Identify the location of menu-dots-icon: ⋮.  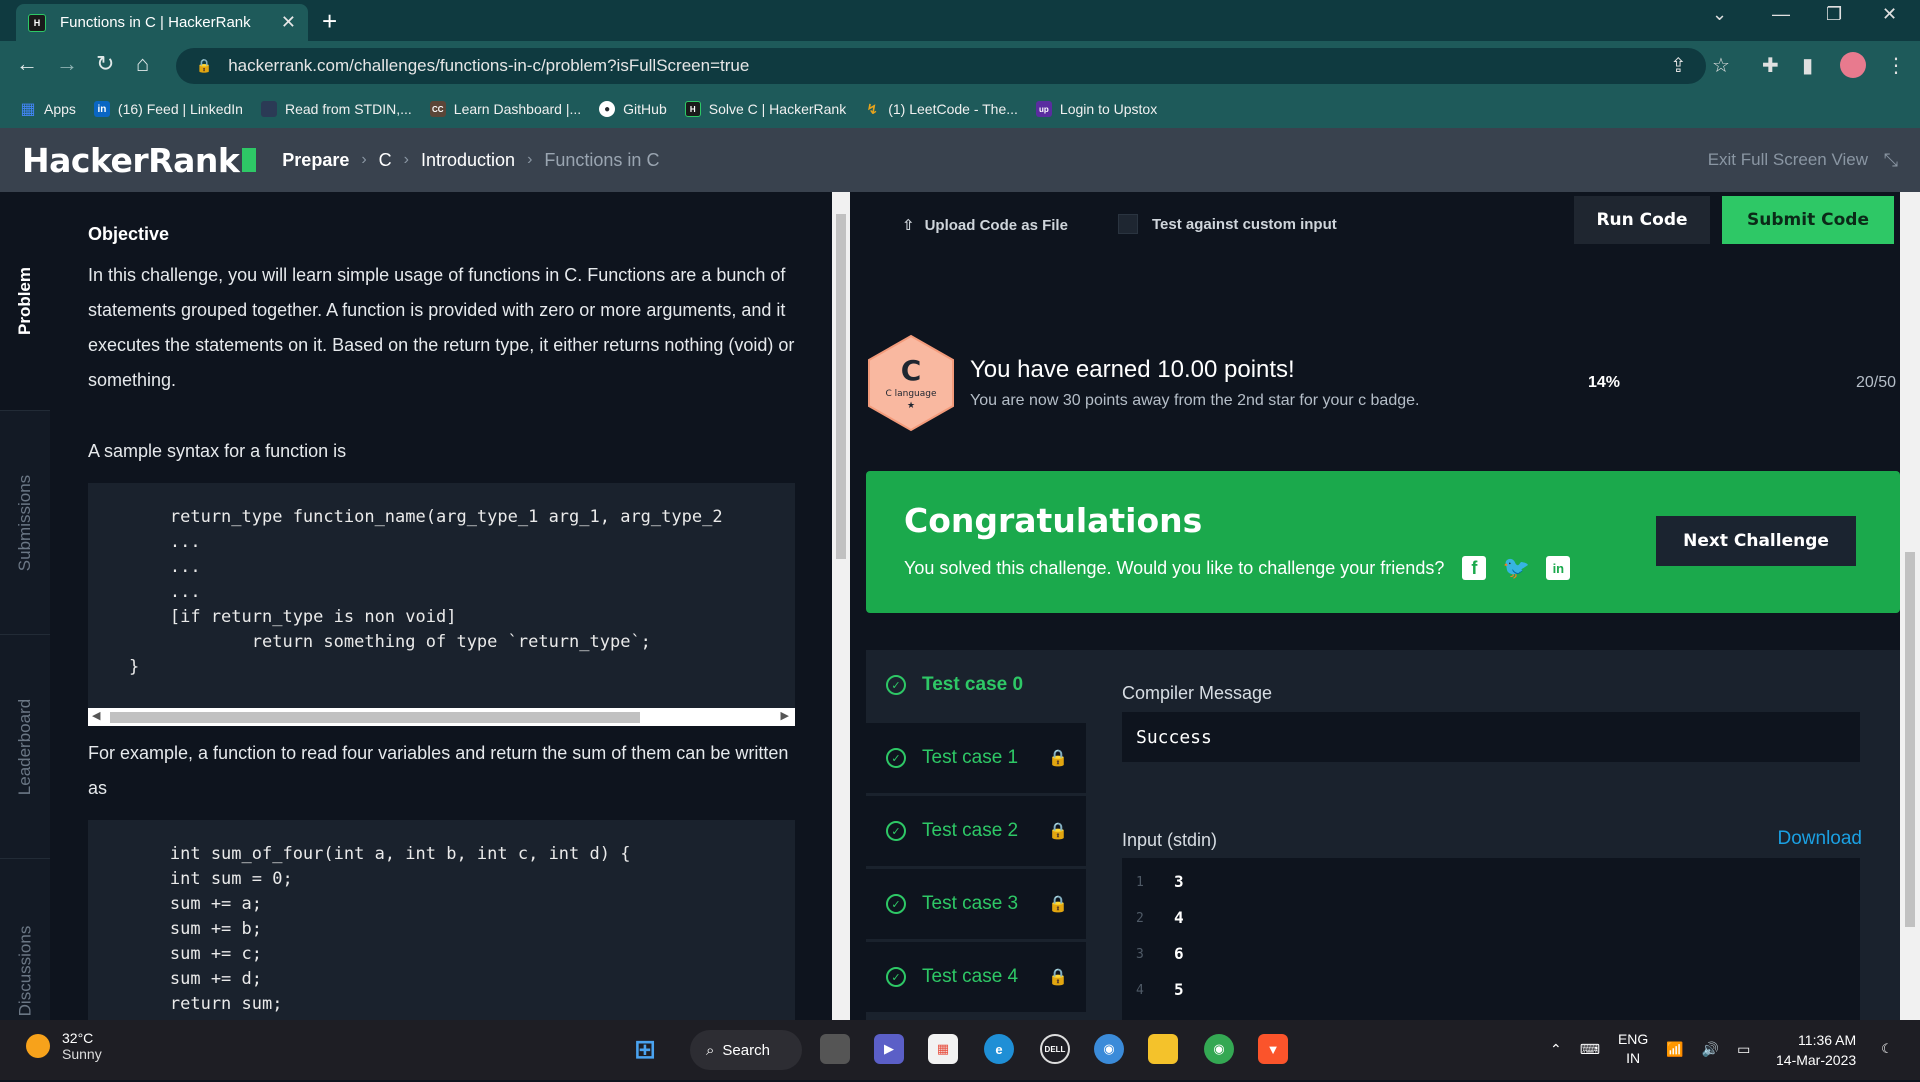
(1896, 65).